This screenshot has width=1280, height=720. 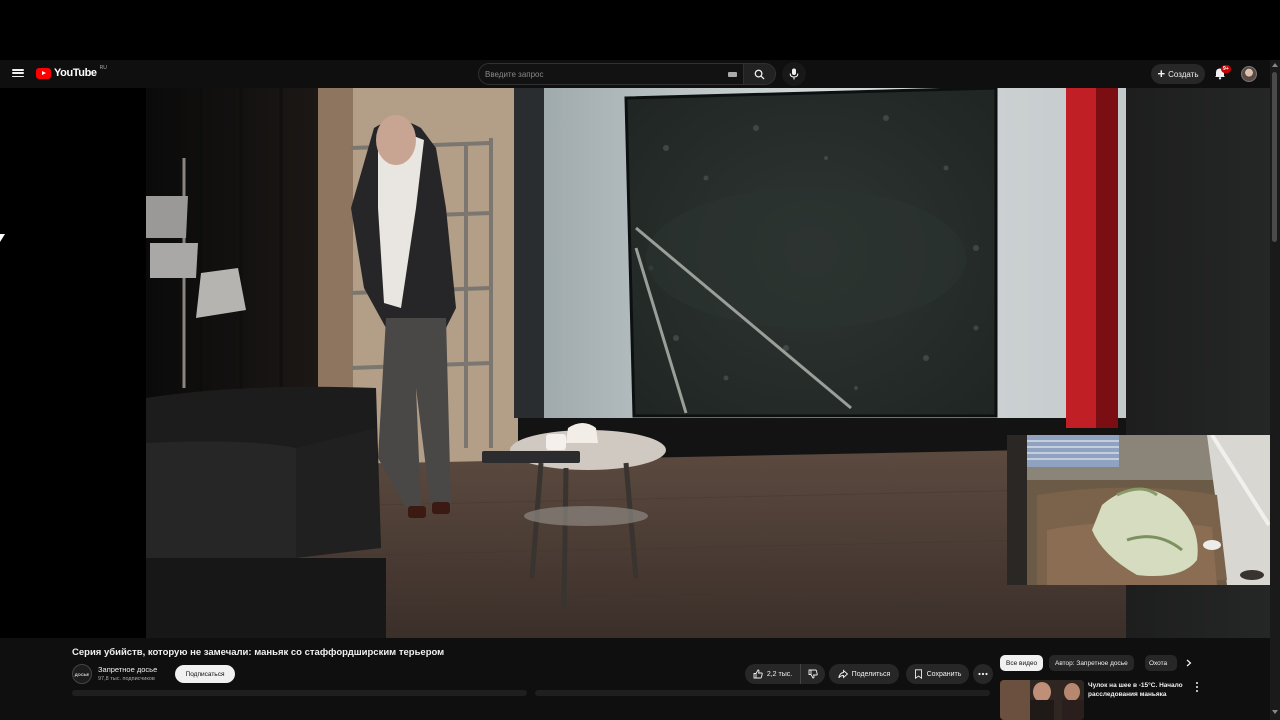 I want to click on inset-scene, so click(x=1138, y=510).